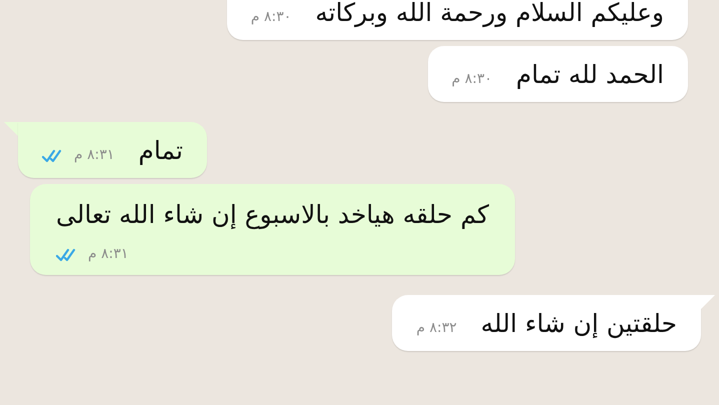 This screenshot has height=405, width=719. I want to click on message-bubble: حلقتين إن شاء الله ٨:٣٢ م, so click(546, 323).